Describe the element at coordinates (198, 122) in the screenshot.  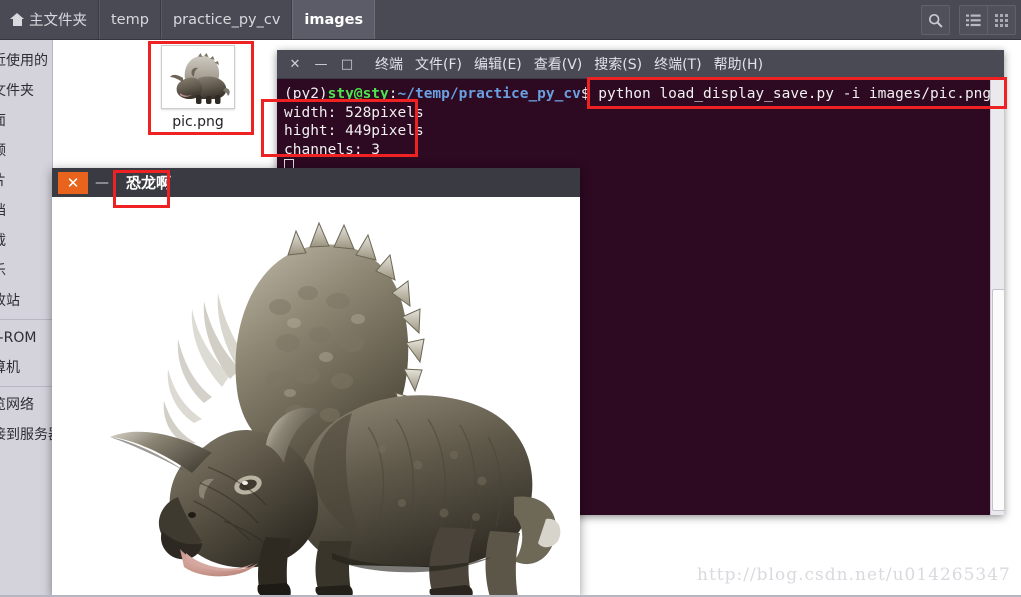
I see `file-name-label: pic.png` at that location.